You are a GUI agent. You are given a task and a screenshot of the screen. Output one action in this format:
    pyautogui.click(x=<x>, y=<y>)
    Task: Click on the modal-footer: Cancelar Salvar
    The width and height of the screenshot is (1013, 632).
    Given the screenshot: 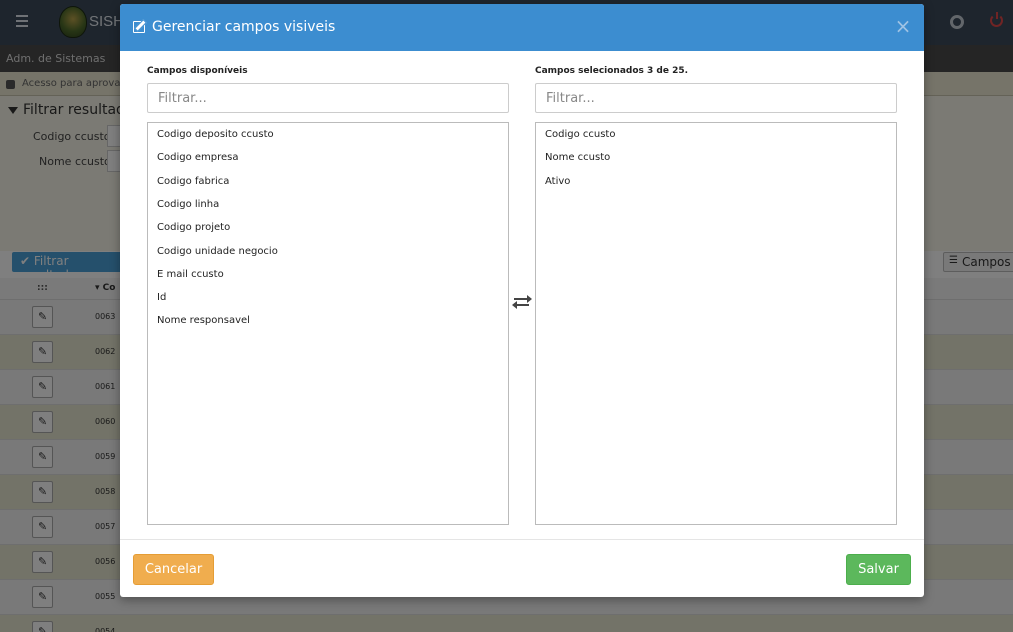 What is the action you would take?
    pyautogui.click(x=522, y=568)
    